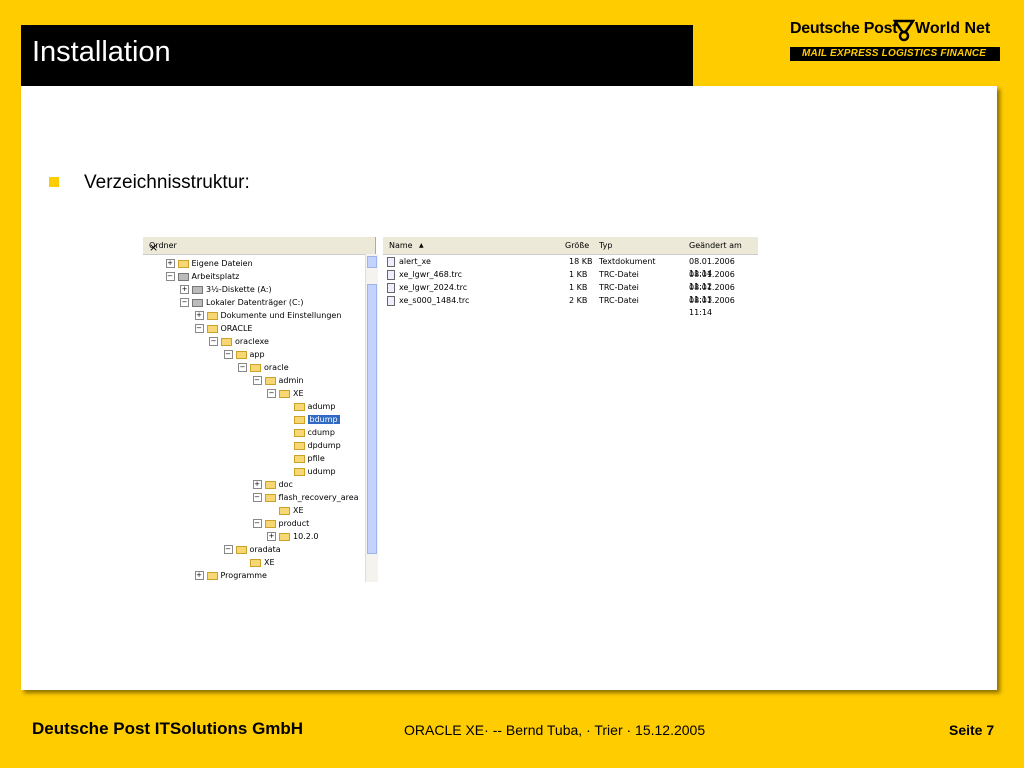 Image resolution: width=1024 pixels, height=768 pixels. Describe the element at coordinates (581, 261) in the screenshot. I see `file-size: 18 KB` at that location.